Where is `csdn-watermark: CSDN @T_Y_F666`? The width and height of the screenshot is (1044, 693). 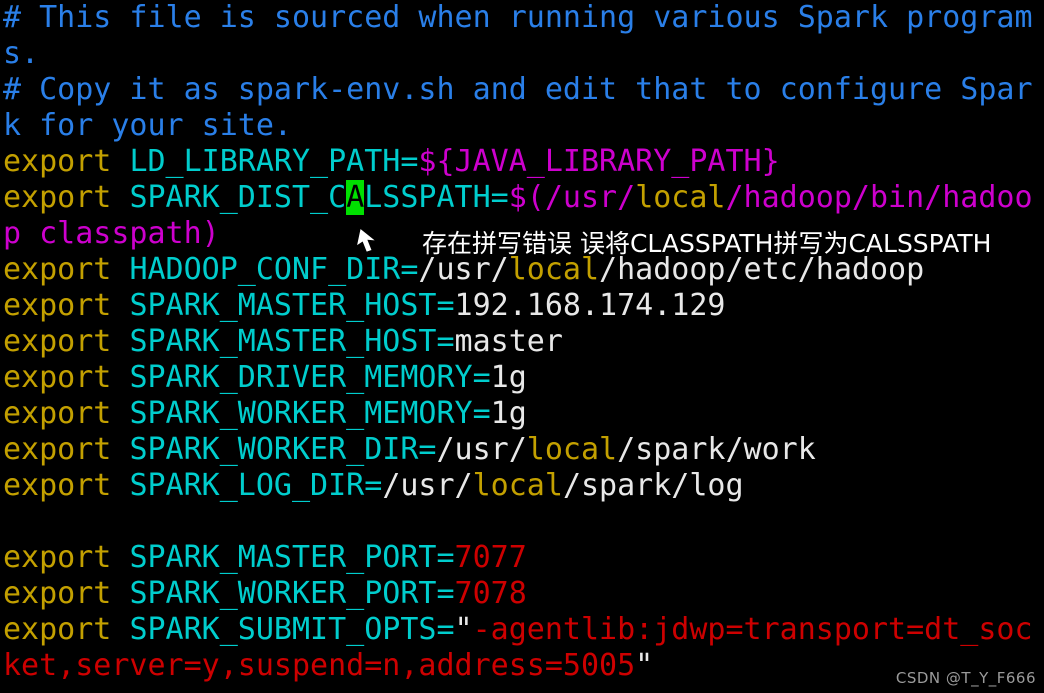 csdn-watermark: CSDN @T_Y_F666 is located at coordinates (965, 678).